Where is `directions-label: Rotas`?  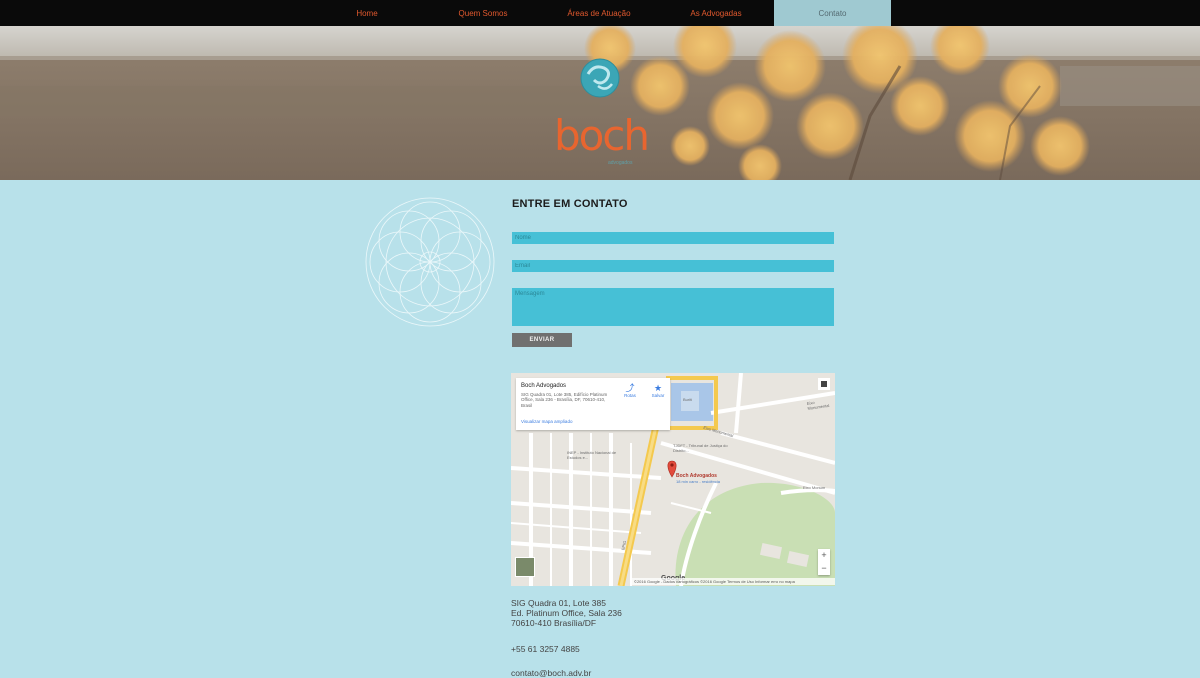
directions-label: Rotas is located at coordinates (630, 395).